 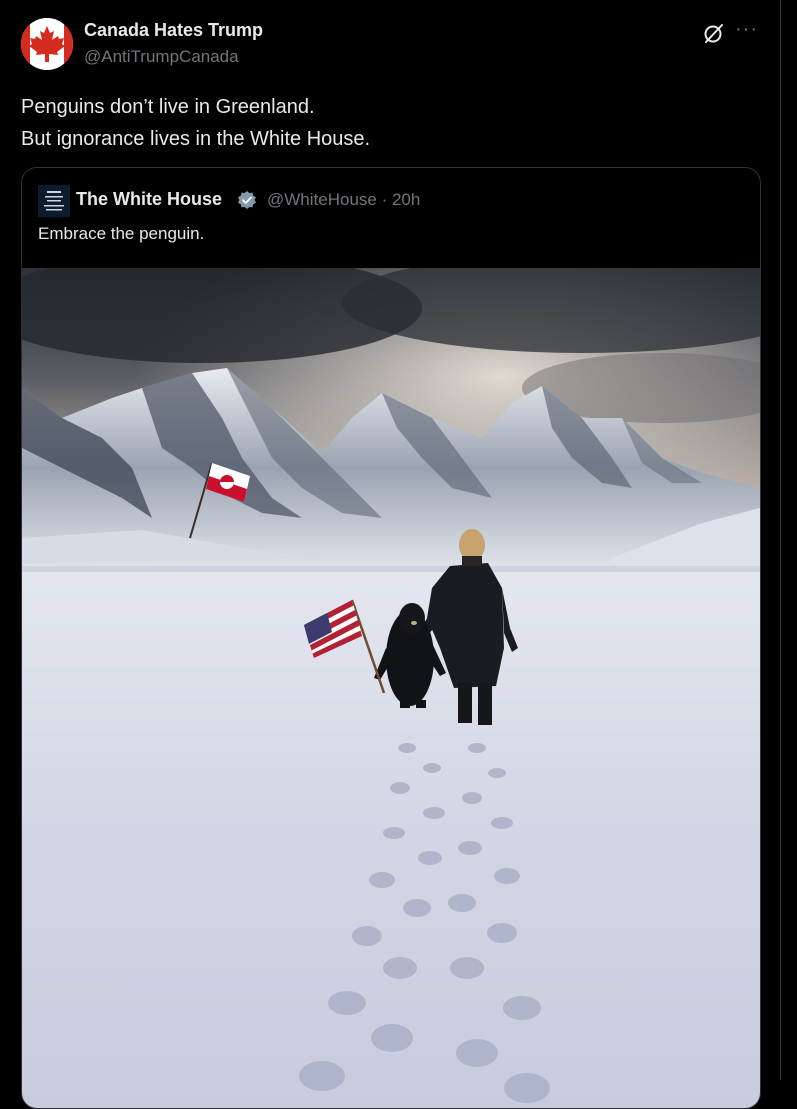 What do you see at coordinates (247, 200) in the screenshot?
I see `verified-badge-icon` at bounding box center [247, 200].